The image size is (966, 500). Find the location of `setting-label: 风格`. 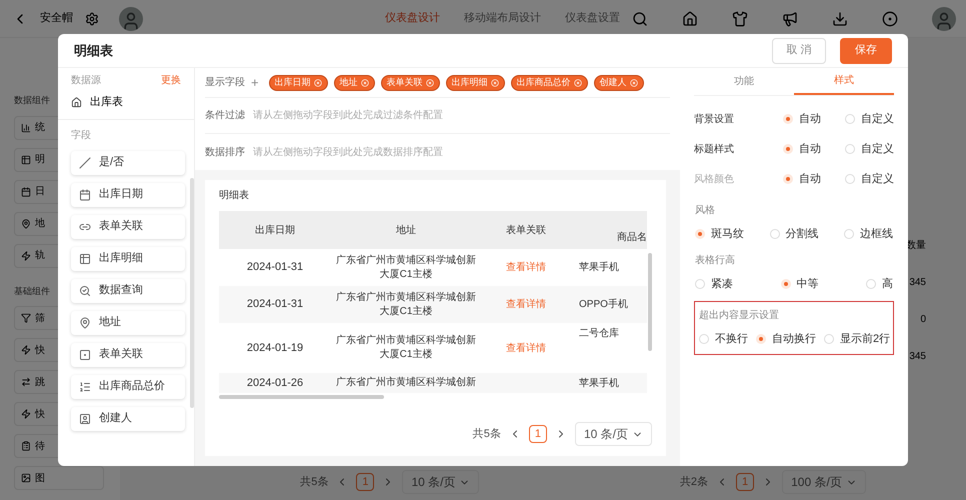

setting-label: 风格 is located at coordinates (705, 211).